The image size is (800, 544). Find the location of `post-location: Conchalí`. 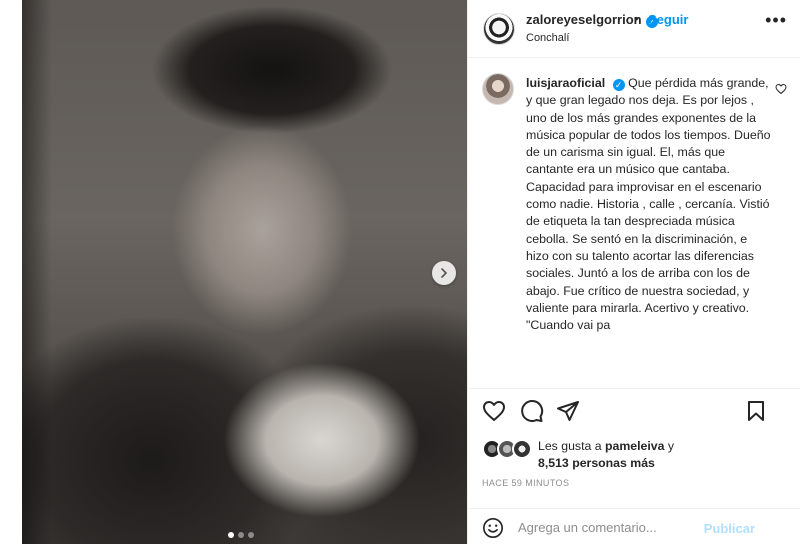

post-location: Conchalí is located at coordinates (547, 38).